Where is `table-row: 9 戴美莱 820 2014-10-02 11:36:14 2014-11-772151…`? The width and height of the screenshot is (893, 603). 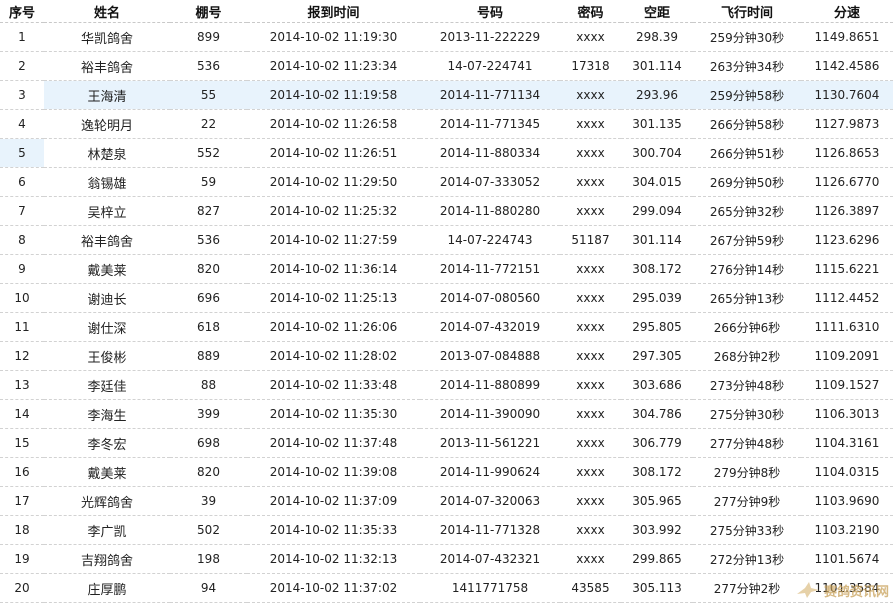 table-row: 9 戴美莱 820 2014-10-02 11:36:14 2014-11-772151… is located at coordinates (446, 269).